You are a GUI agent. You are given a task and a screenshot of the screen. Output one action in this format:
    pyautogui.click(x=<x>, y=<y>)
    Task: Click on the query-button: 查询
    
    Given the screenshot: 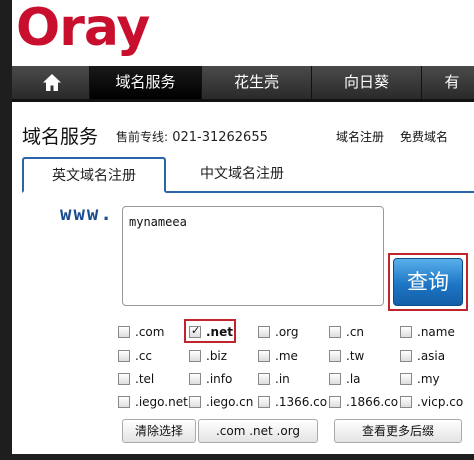 What is the action you would take?
    pyautogui.click(x=428, y=282)
    